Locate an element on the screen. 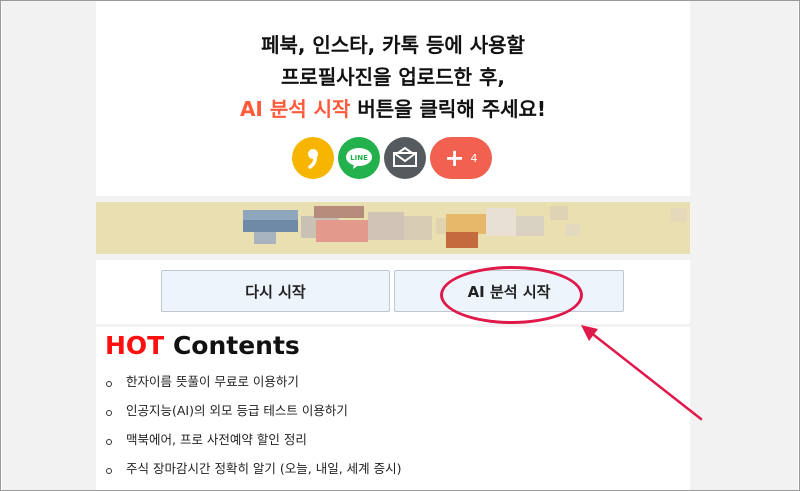 This screenshot has width=800, height=491. hot-contents-title: HOT Contents is located at coordinates (202, 345).